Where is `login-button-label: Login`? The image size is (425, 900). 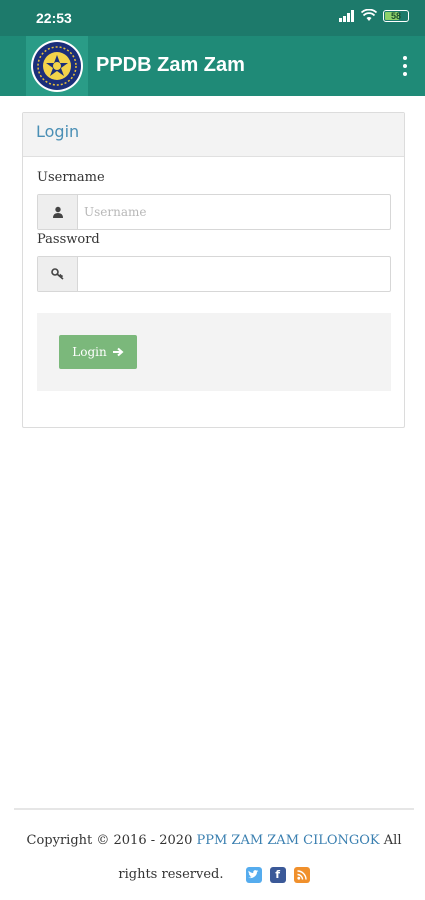
login-button-label: Login is located at coordinates (89, 352).